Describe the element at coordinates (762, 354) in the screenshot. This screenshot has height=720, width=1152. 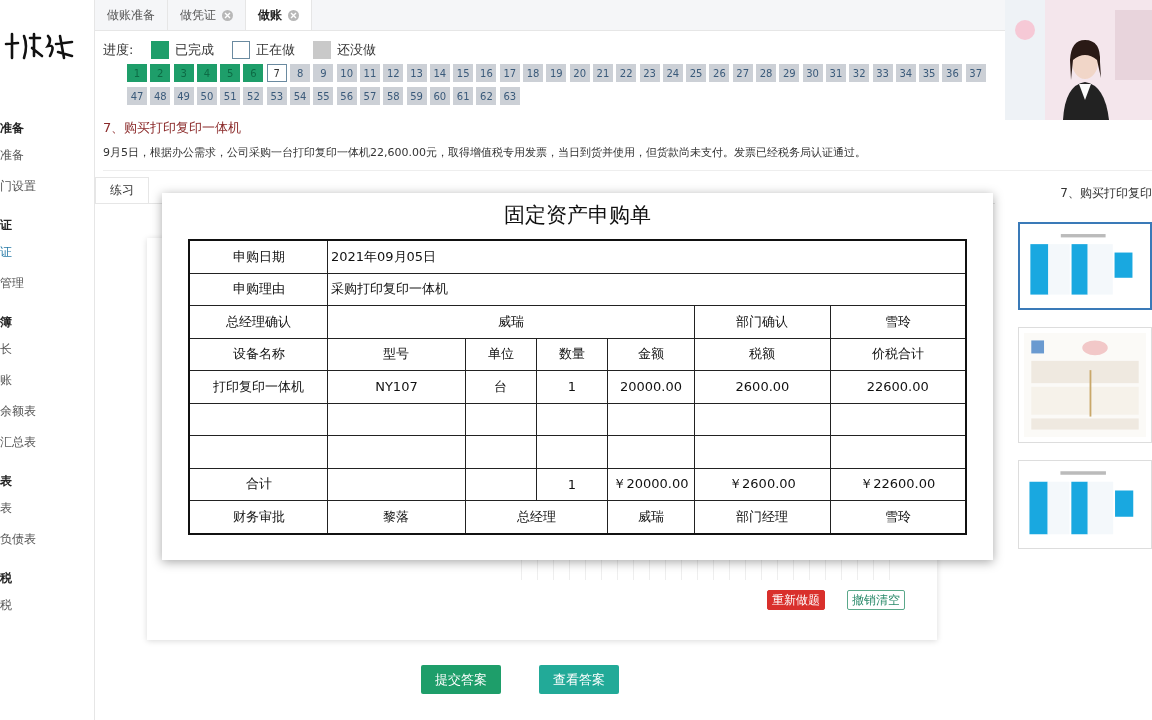
I see `table-cell: 税额` at that location.